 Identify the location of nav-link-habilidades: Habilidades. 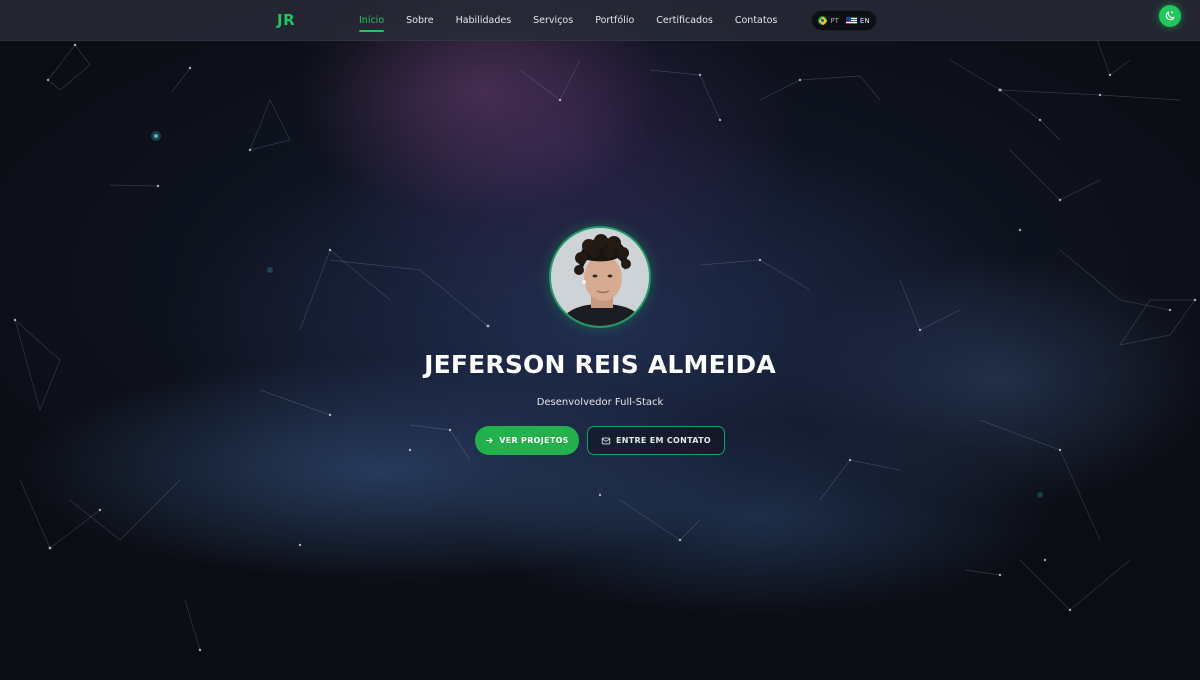
(484, 20).